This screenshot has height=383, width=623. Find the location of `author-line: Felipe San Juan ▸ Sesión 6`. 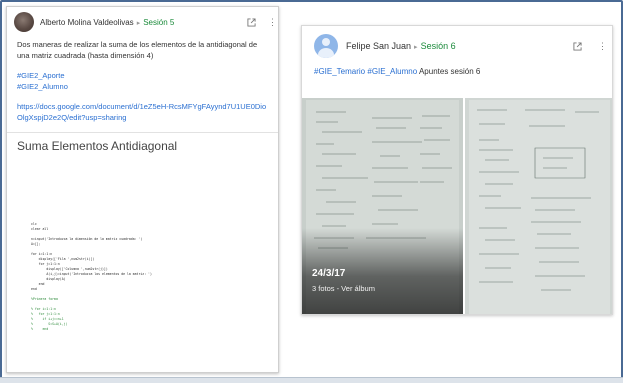

author-line: Felipe San Juan ▸ Sesión 6 is located at coordinates (459, 46).